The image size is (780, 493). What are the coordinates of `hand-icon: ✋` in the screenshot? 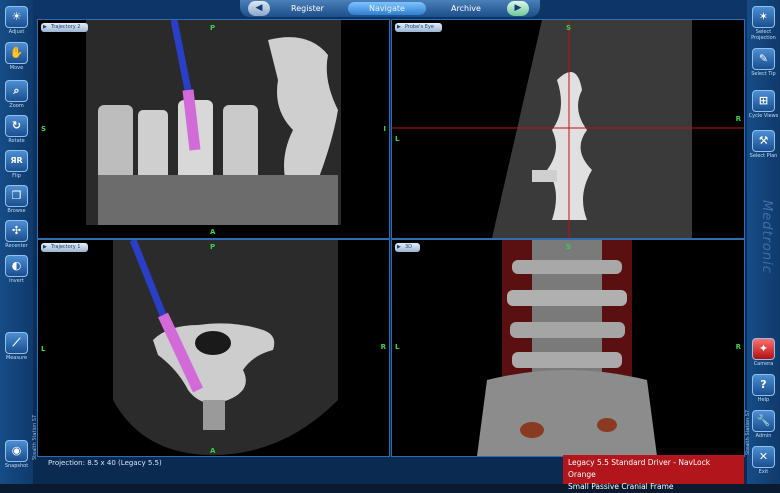 It's located at (16, 53).